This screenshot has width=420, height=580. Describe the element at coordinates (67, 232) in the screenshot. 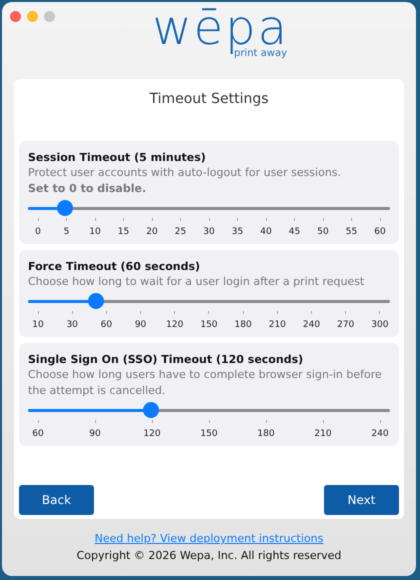

I see `tick-label: 5` at that location.